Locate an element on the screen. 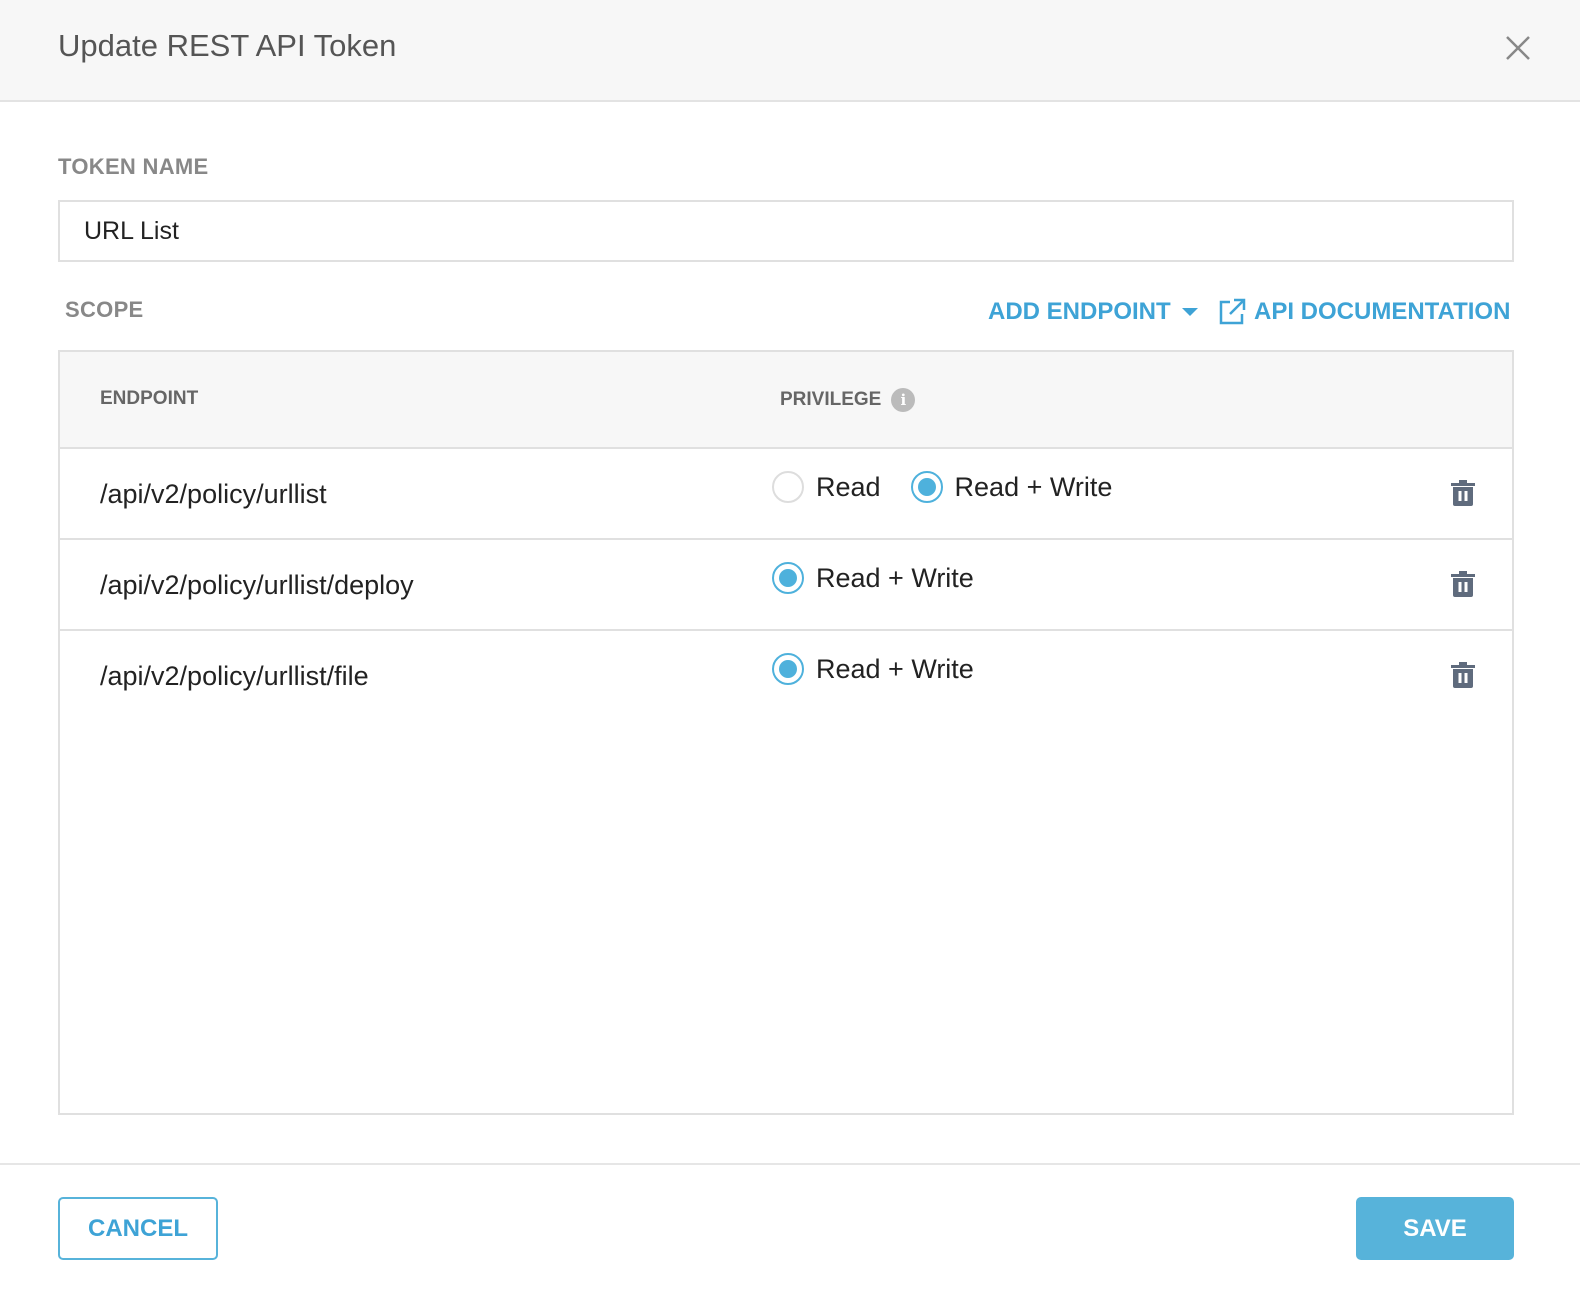 This screenshot has width=1580, height=1290. close-icon is located at coordinates (1518, 48).